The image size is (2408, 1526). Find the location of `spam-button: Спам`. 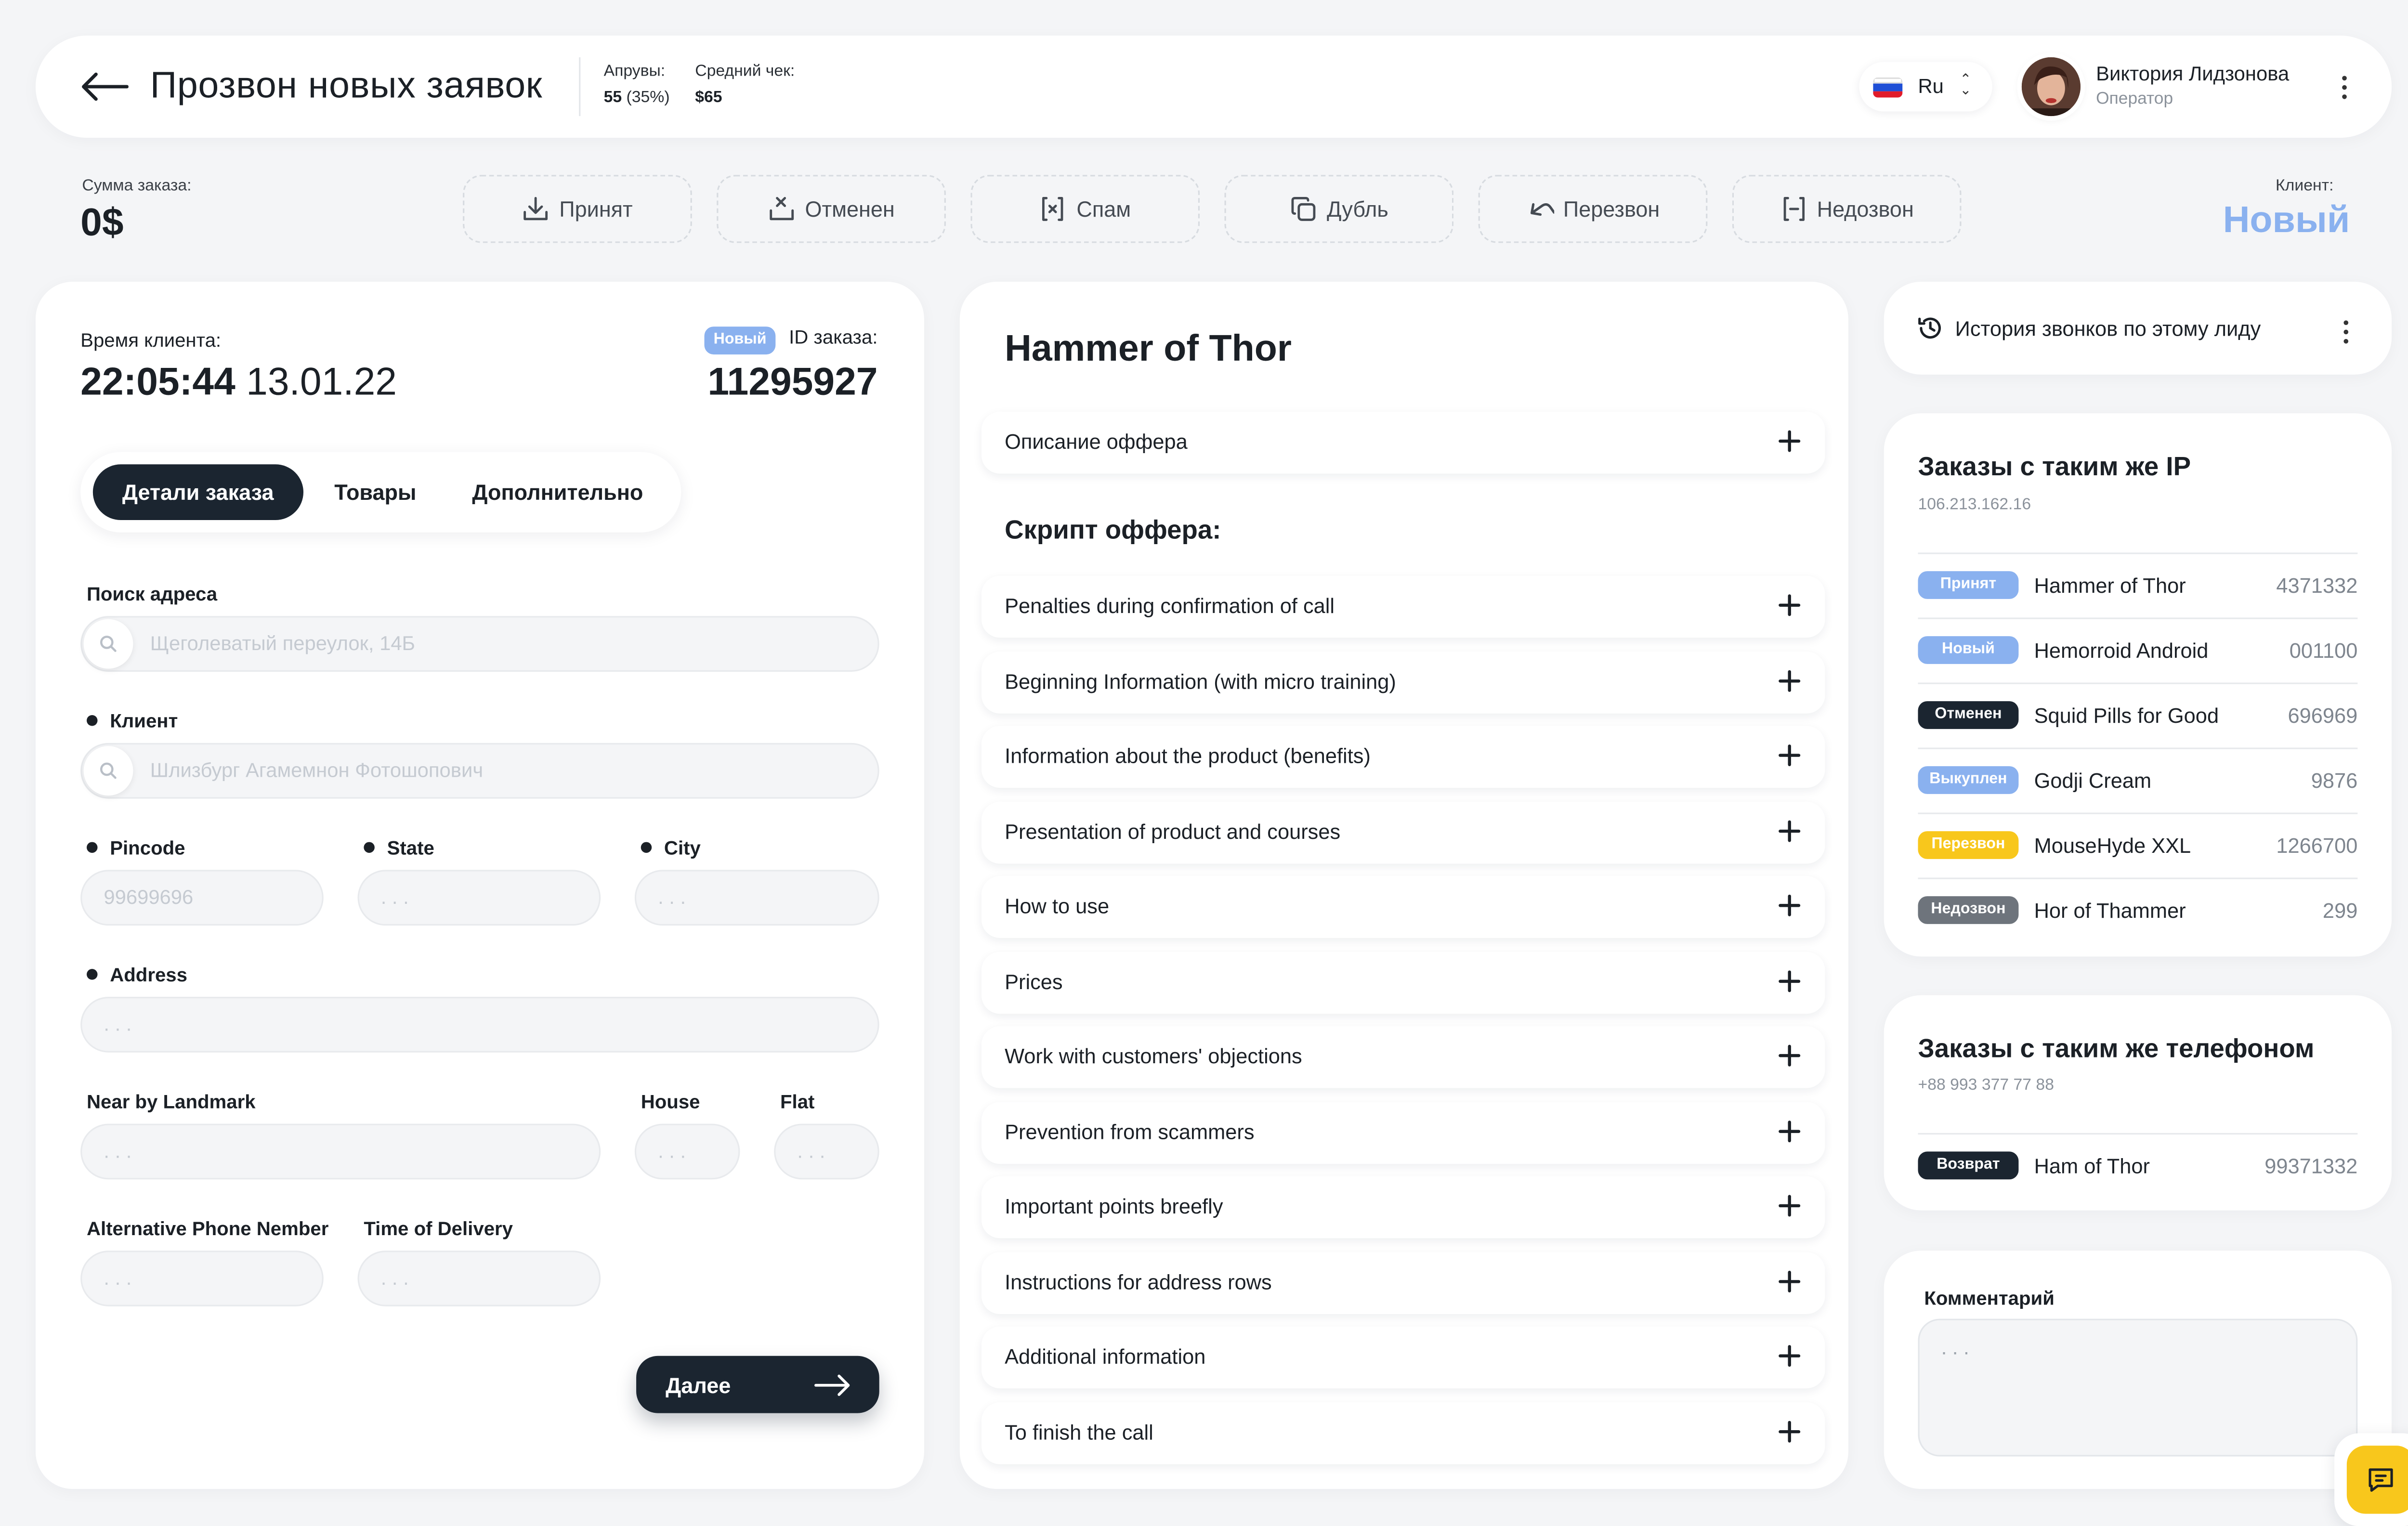

spam-button: Спам is located at coordinates (1085, 209).